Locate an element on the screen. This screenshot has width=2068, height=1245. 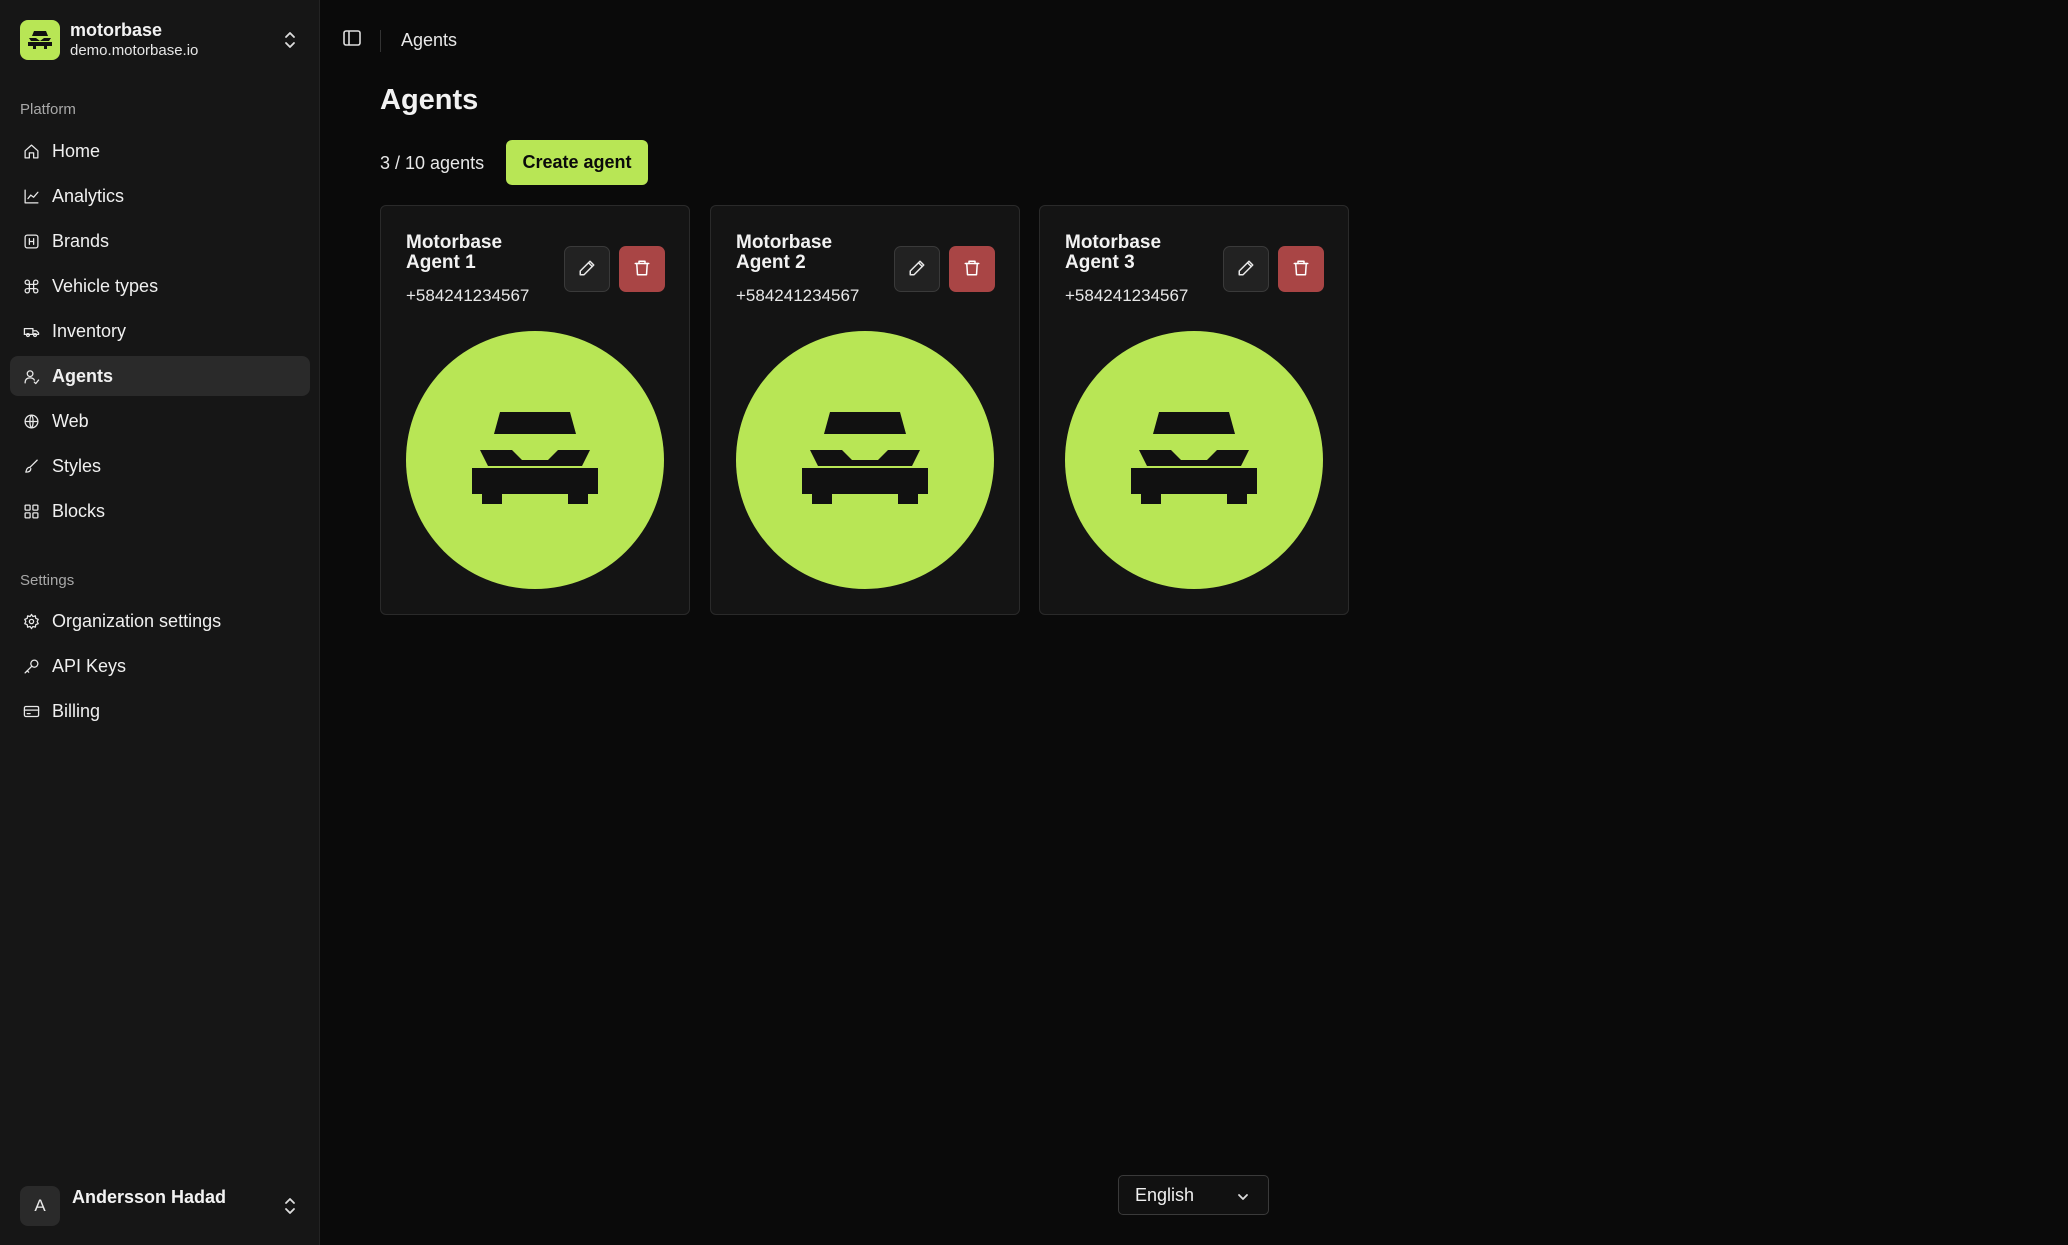
sidebar-item-label: Home is located at coordinates (76, 150).